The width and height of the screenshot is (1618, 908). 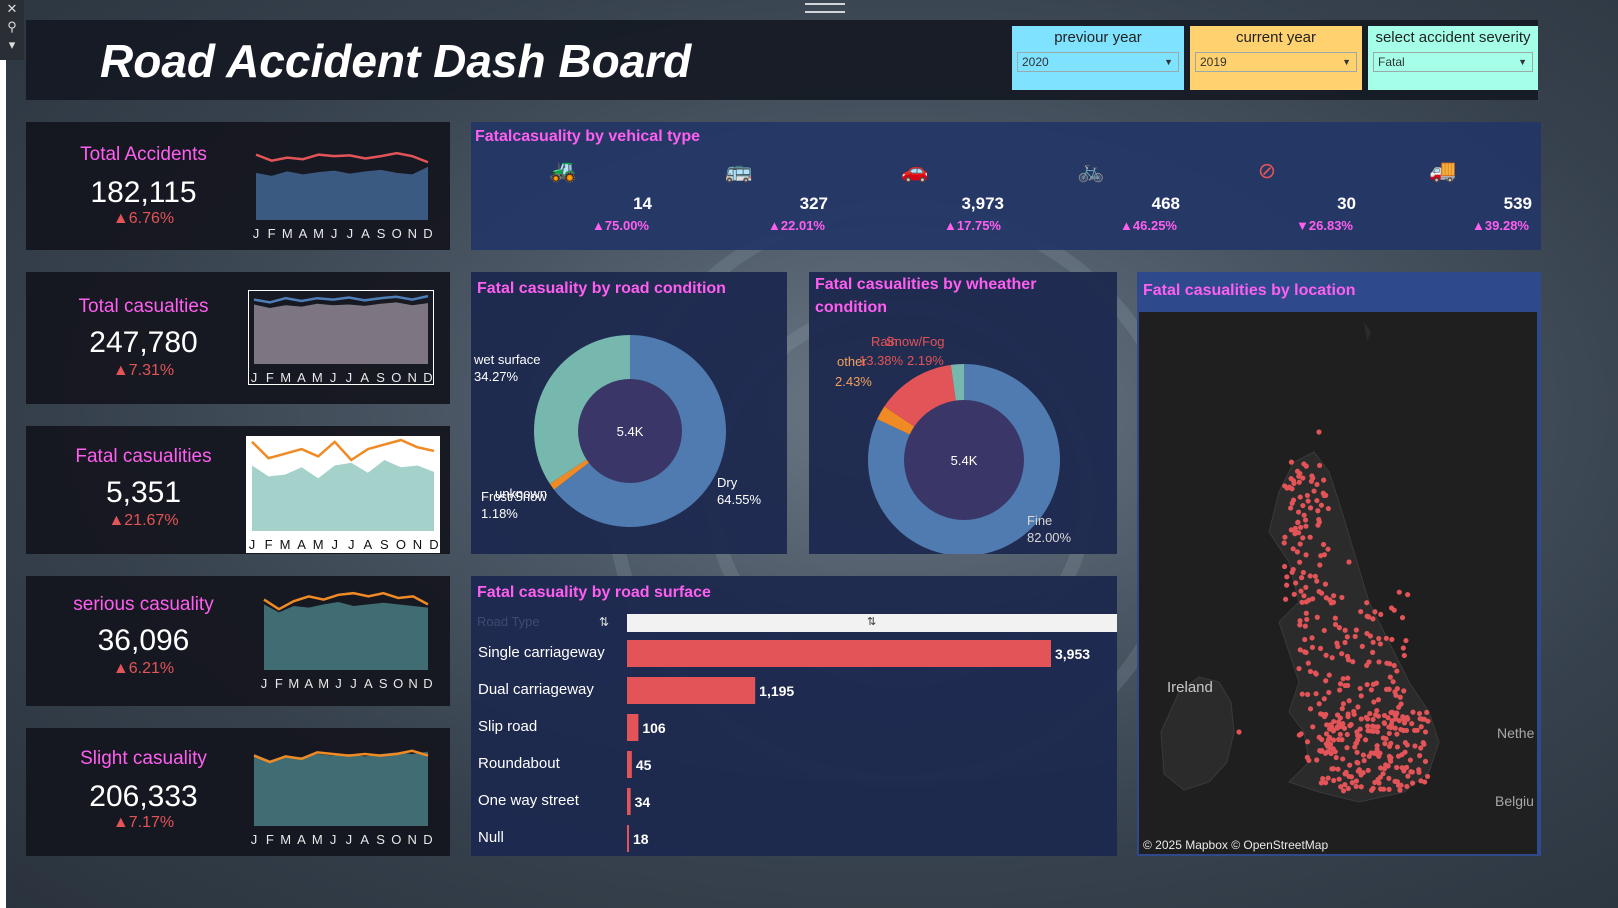 I want to click on vehicle-value: 3,973, so click(x=982, y=203).